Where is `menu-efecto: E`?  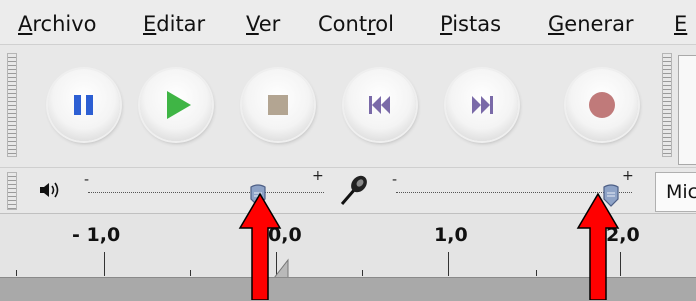
menu-efecto: E is located at coordinates (680, 24).